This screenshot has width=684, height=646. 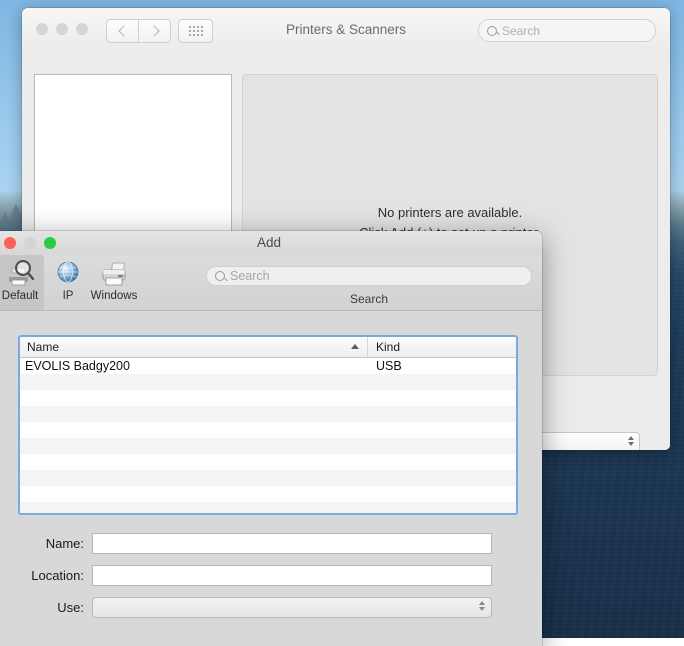 I want to click on location-input, so click(x=292, y=575).